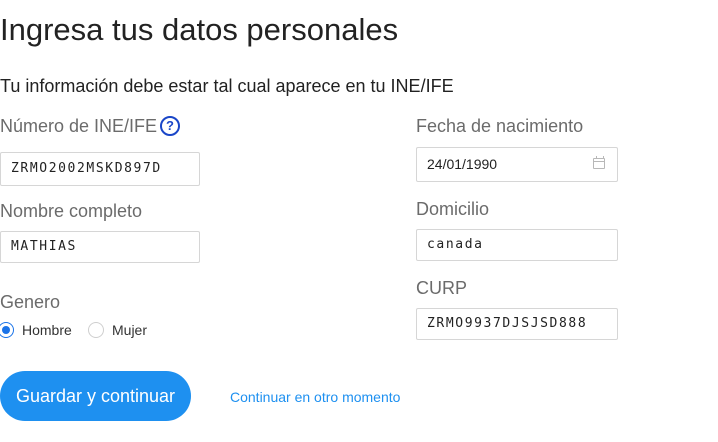 This screenshot has width=718, height=442. Describe the element at coordinates (30, 302) in the screenshot. I see `genero-label: Genero` at that location.